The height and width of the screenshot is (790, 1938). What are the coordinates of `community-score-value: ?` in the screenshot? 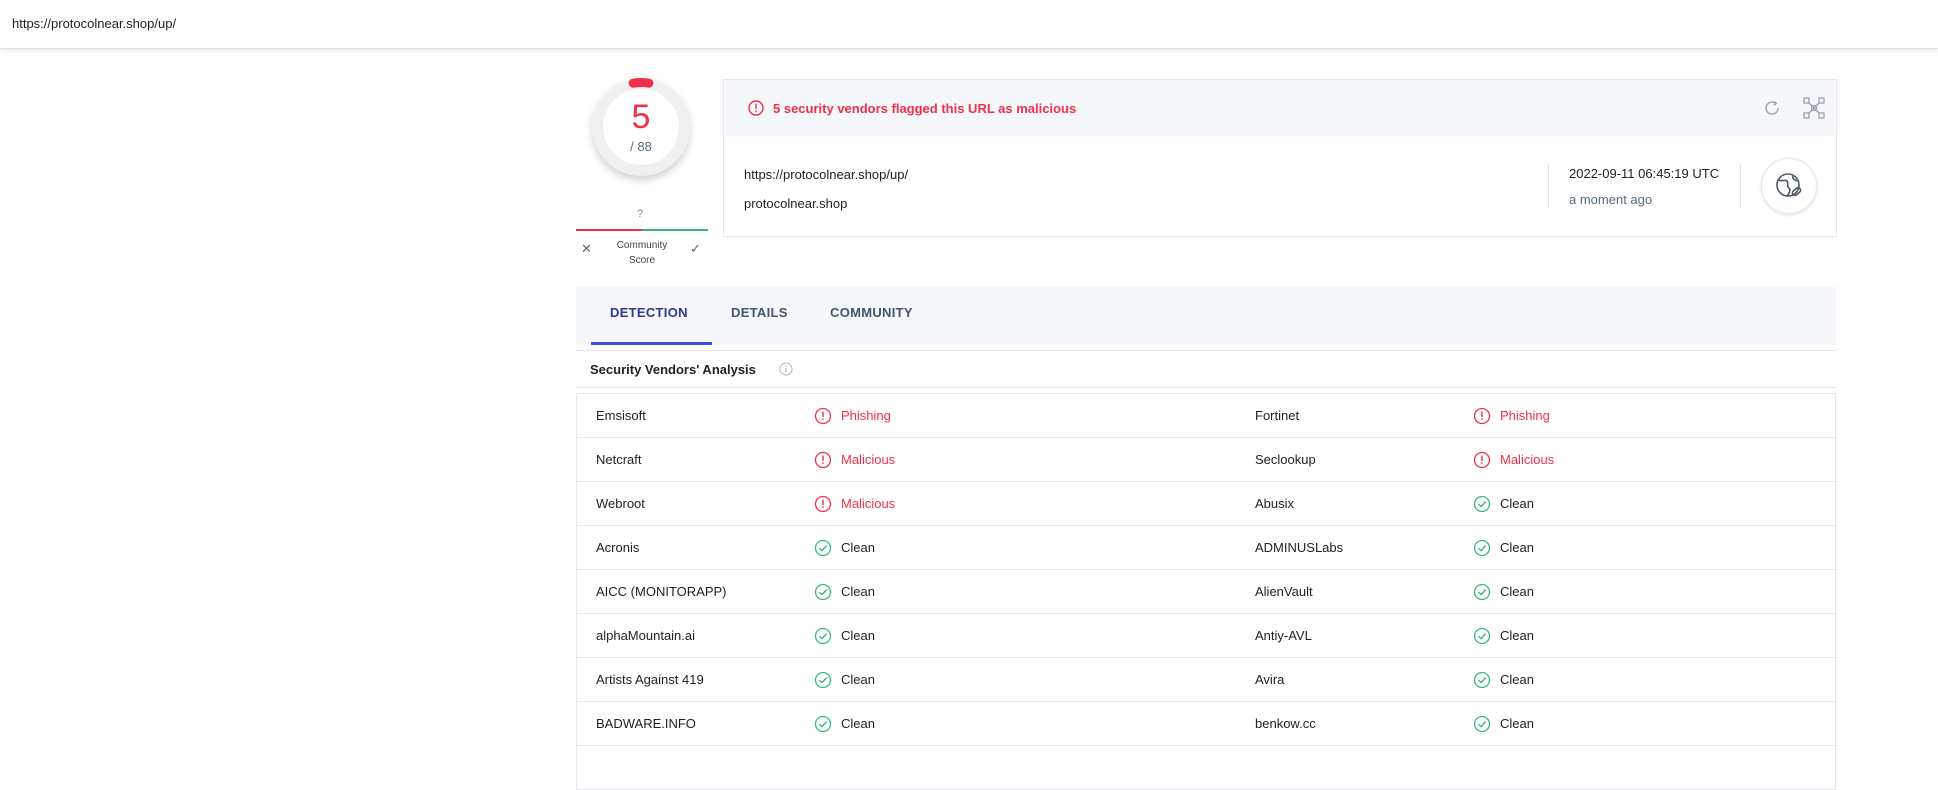 It's located at (640, 214).